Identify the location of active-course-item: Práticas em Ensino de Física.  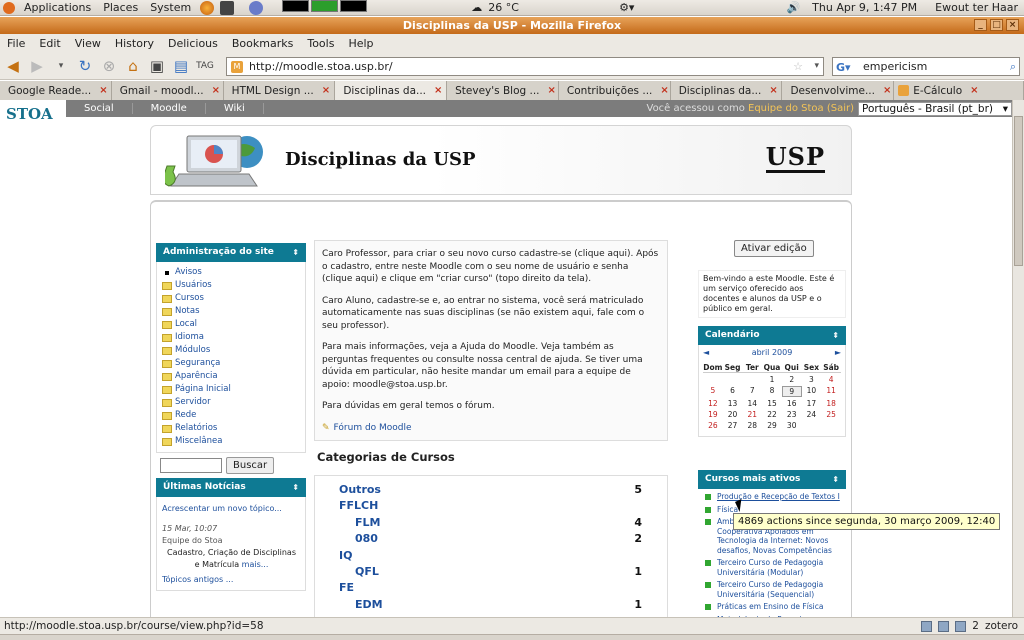
(772, 607).